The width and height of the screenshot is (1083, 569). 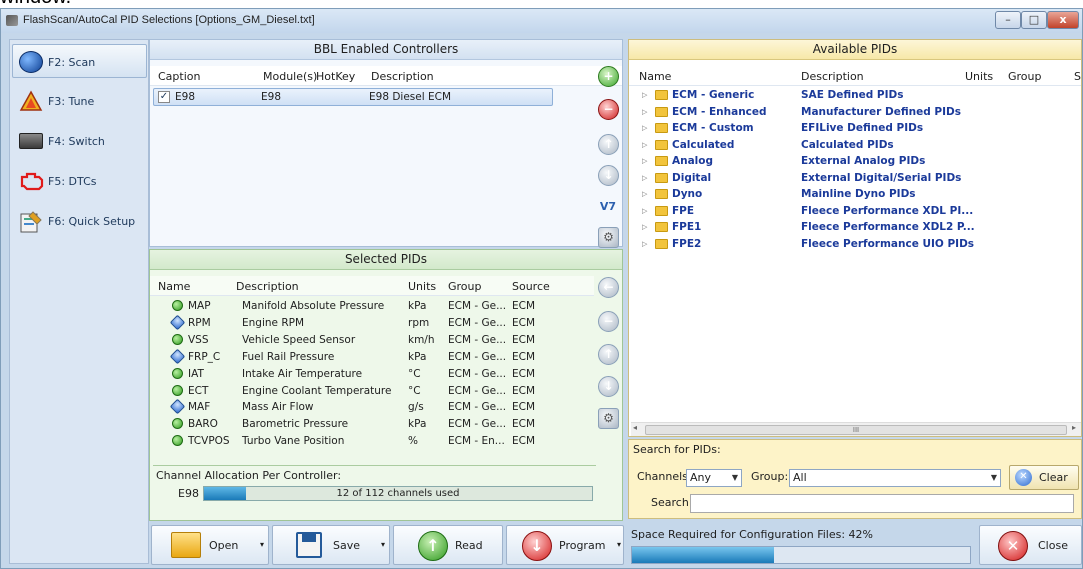 I want to click on program-button: ↓ Program ▾, so click(x=565, y=545).